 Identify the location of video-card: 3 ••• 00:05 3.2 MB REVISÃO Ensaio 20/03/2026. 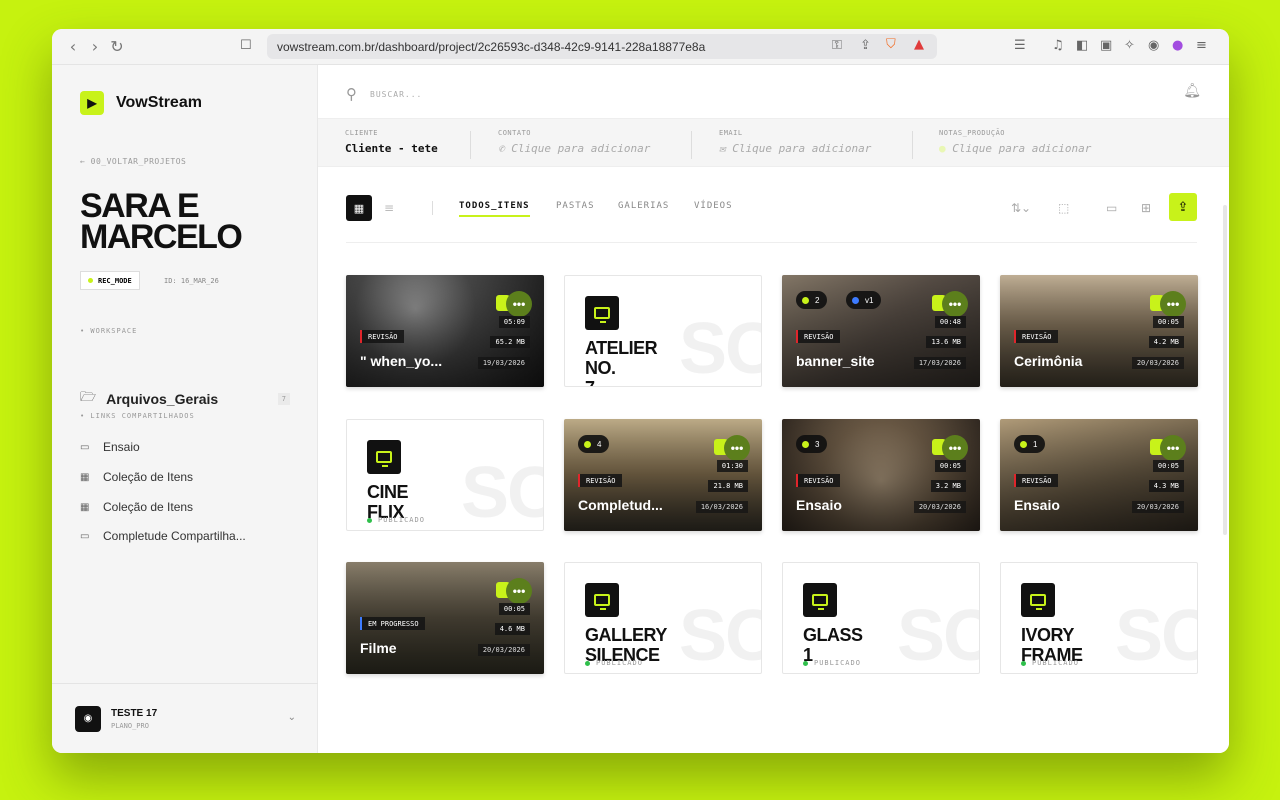
(881, 475).